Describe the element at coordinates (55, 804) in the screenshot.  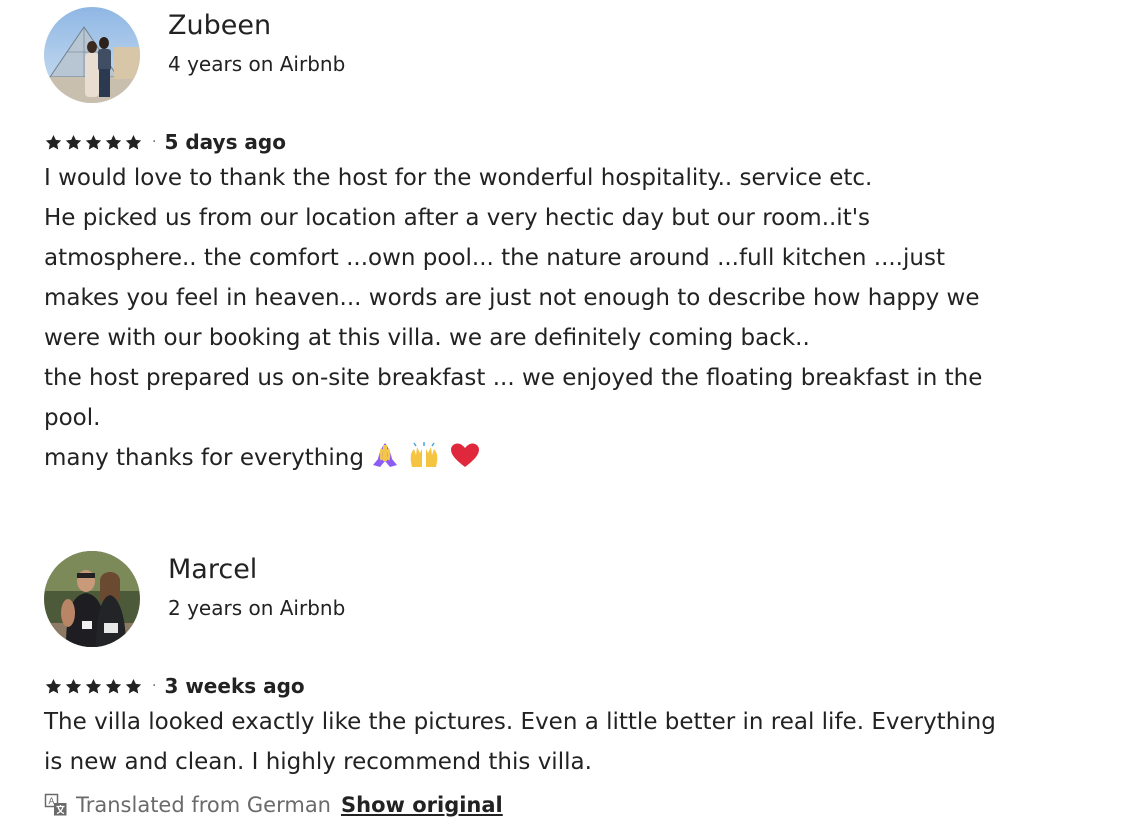
I see `translate-icon: A` at that location.